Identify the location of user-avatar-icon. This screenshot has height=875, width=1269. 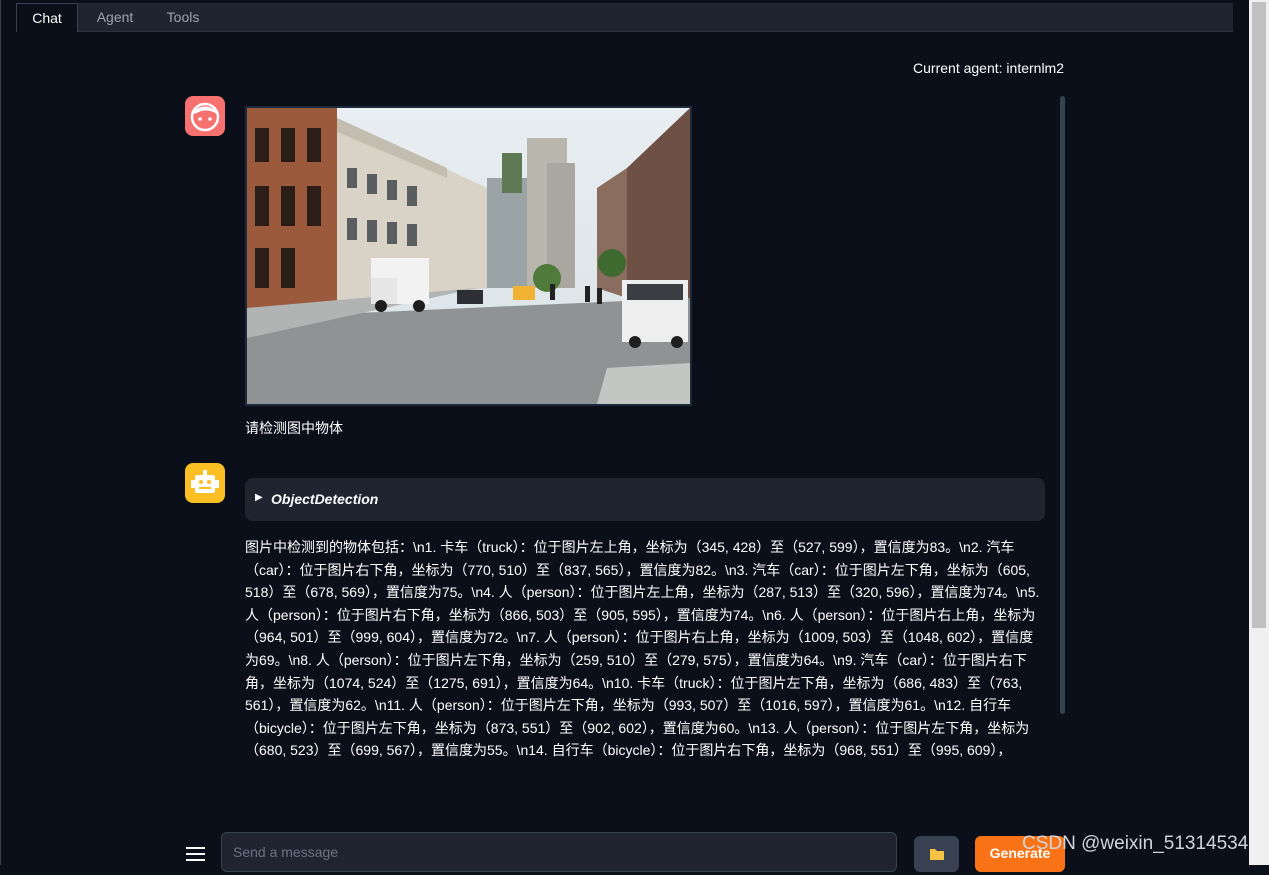
(205, 116).